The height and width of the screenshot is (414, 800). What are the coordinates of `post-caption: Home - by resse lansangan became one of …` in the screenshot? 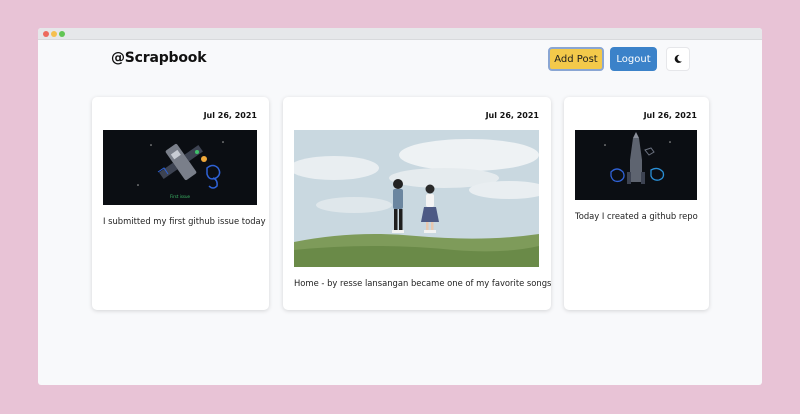 It's located at (423, 283).